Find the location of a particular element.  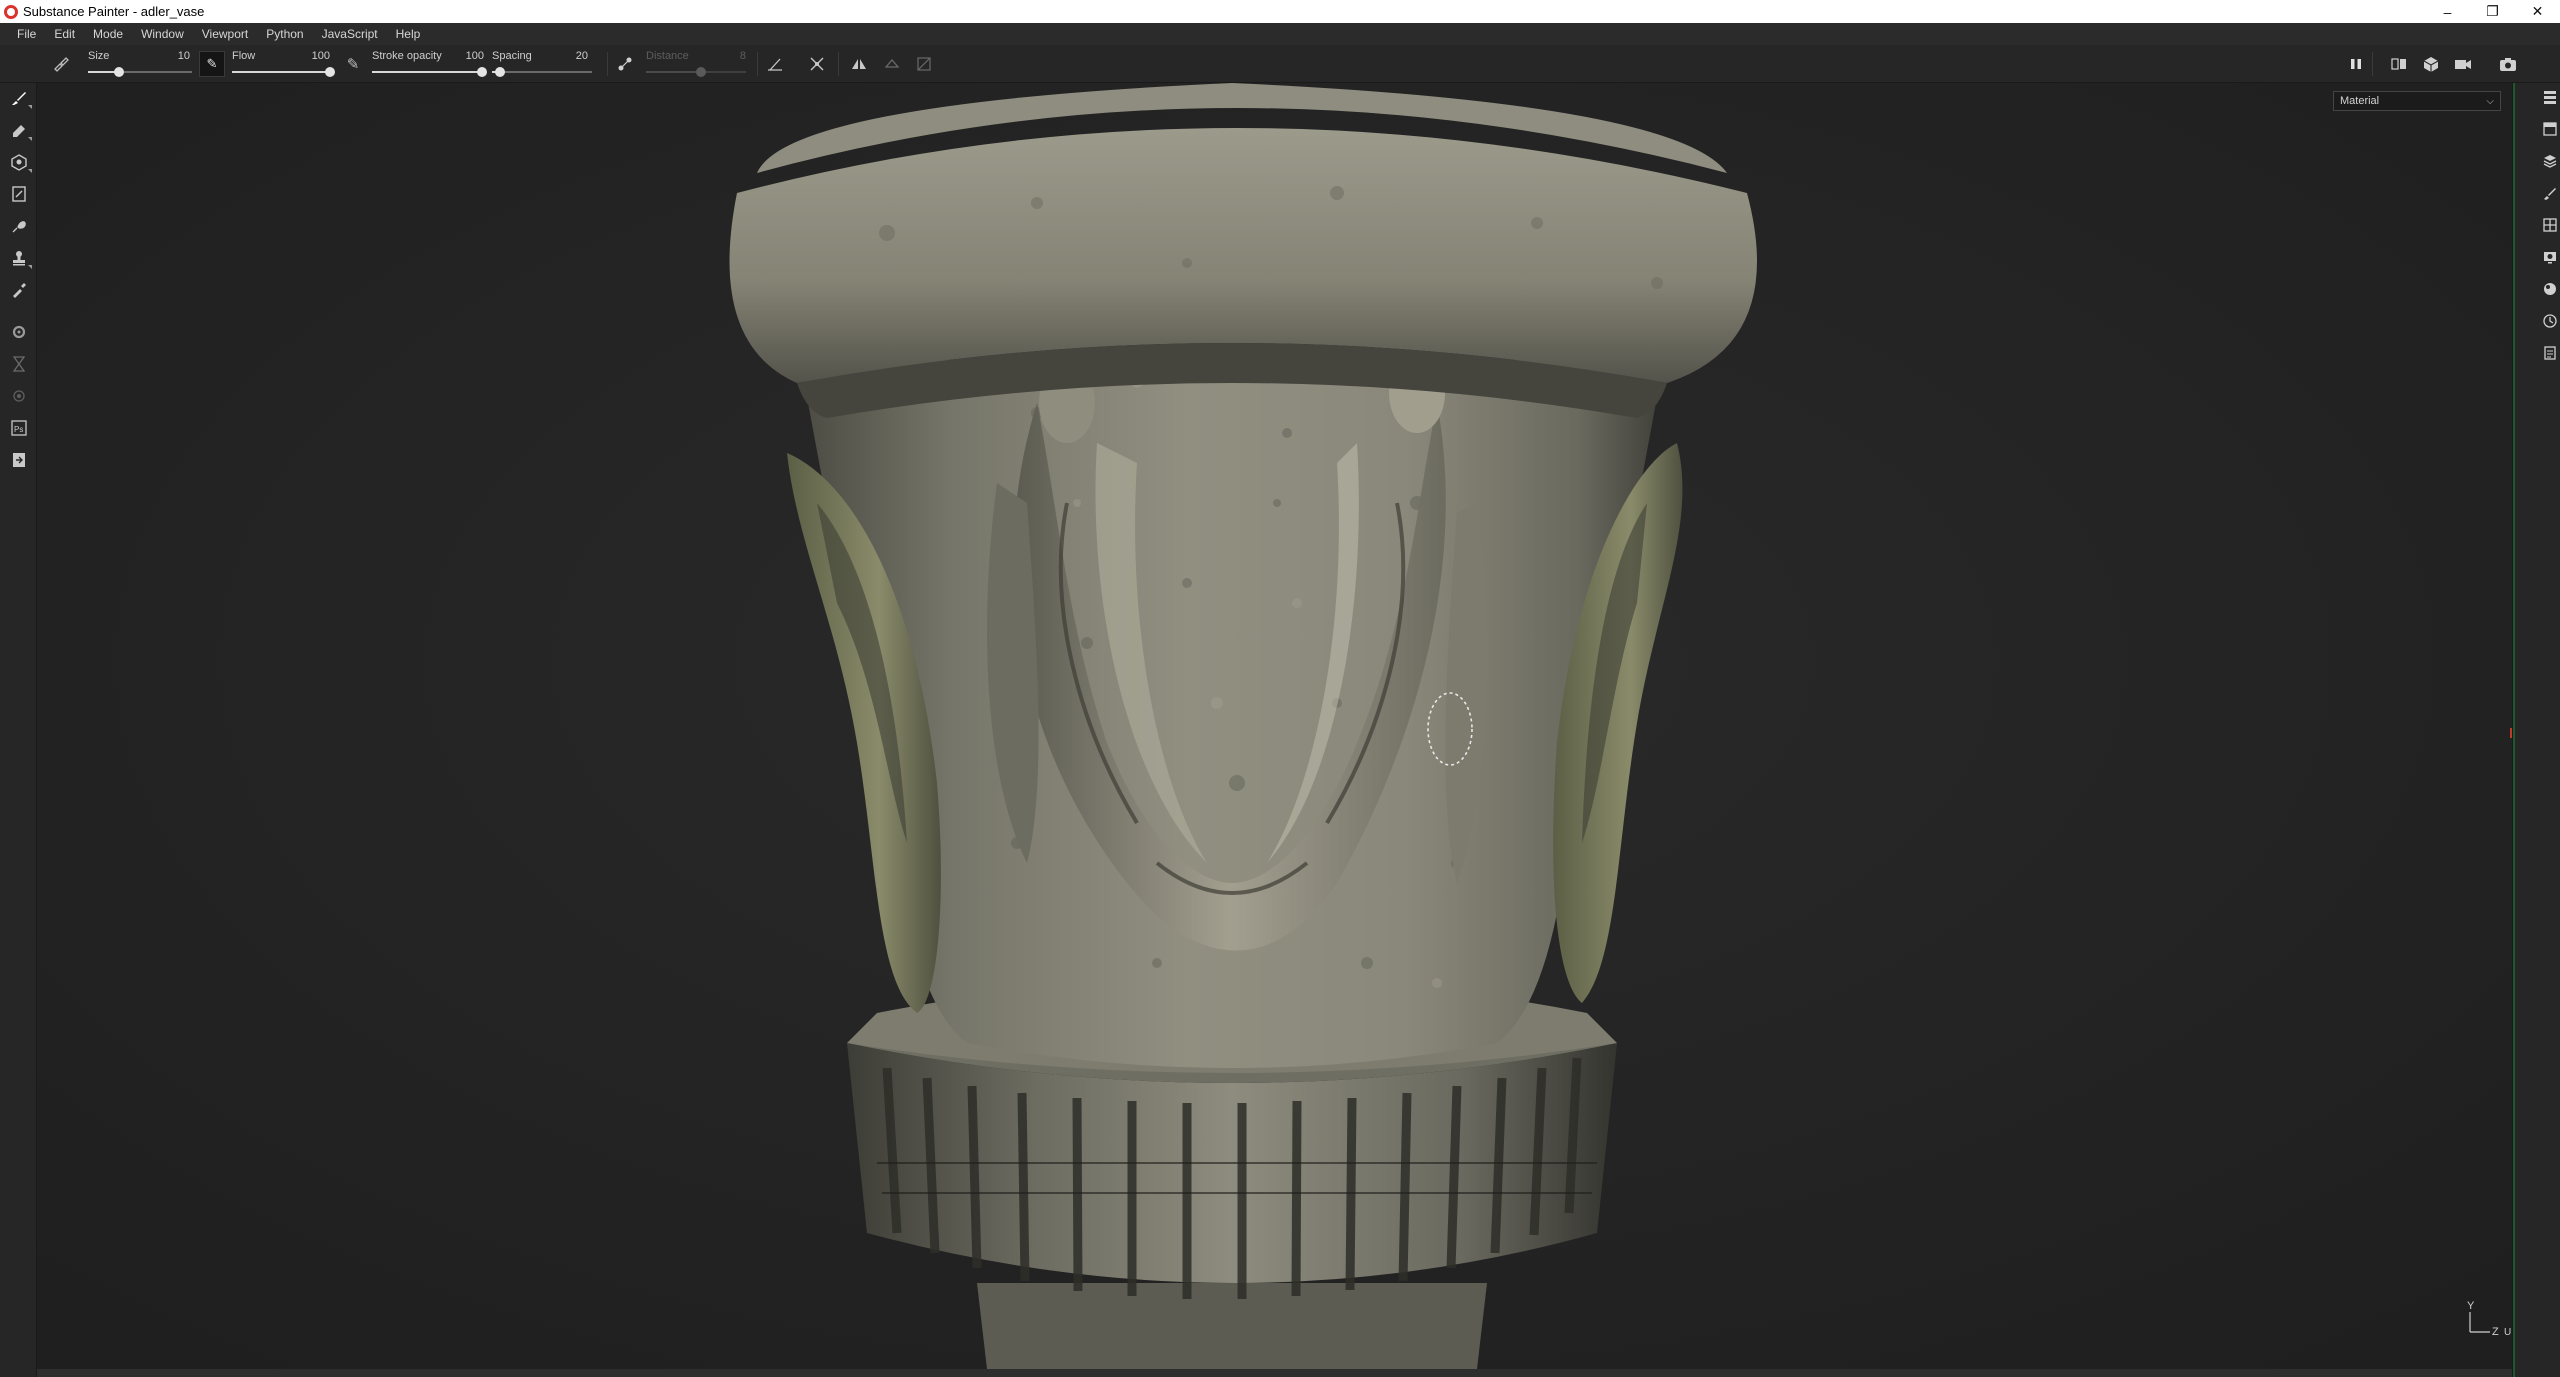

size-value: 10 is located at coordinates (175, 56).